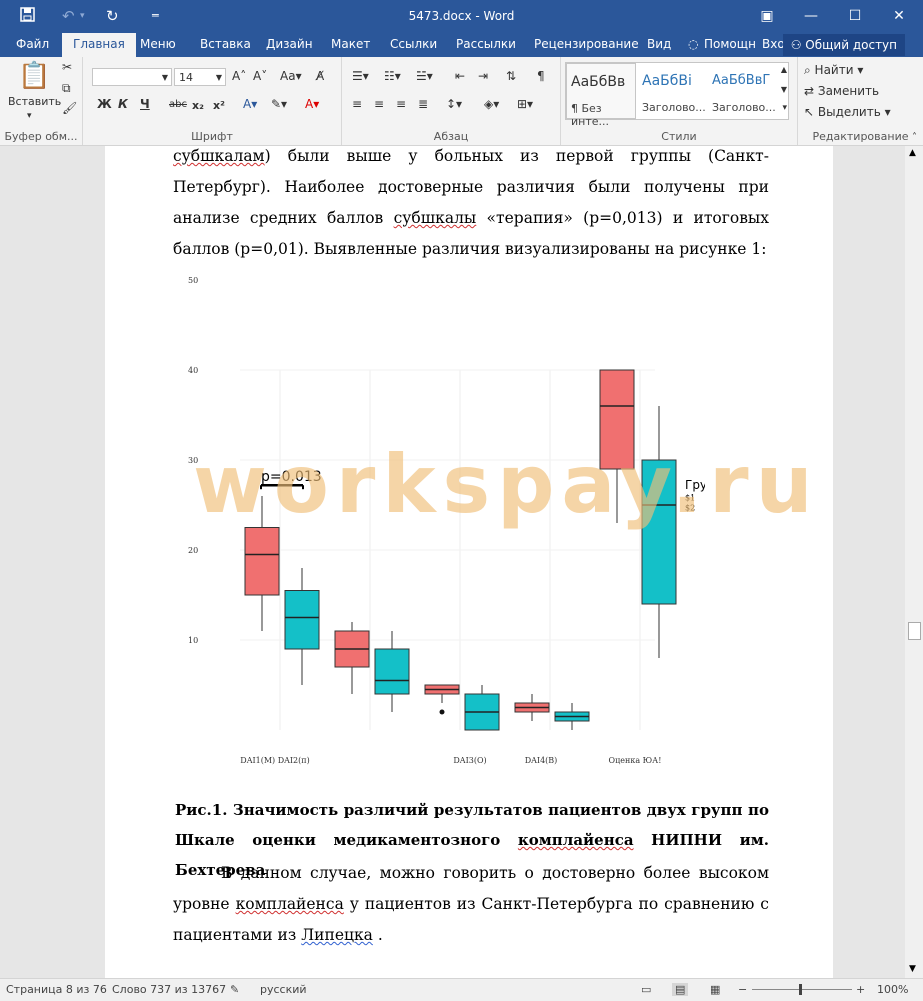  I want to click on tab-insert: Вставка, so click(225, 44).